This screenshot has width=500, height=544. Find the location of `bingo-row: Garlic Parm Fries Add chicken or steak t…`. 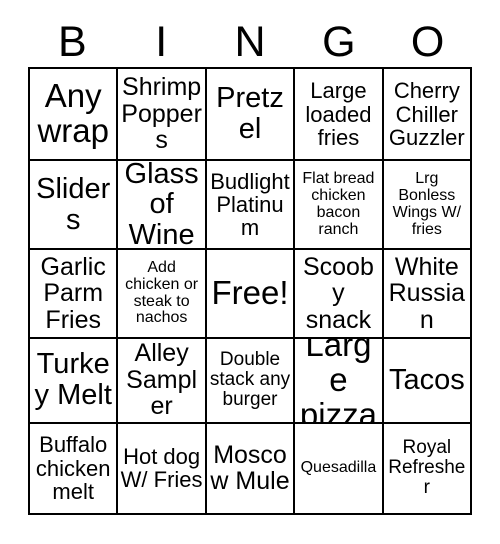

bingo-row: Garlic Parm Fries Add chicken or steak t… is located at coordinates (251, 294).